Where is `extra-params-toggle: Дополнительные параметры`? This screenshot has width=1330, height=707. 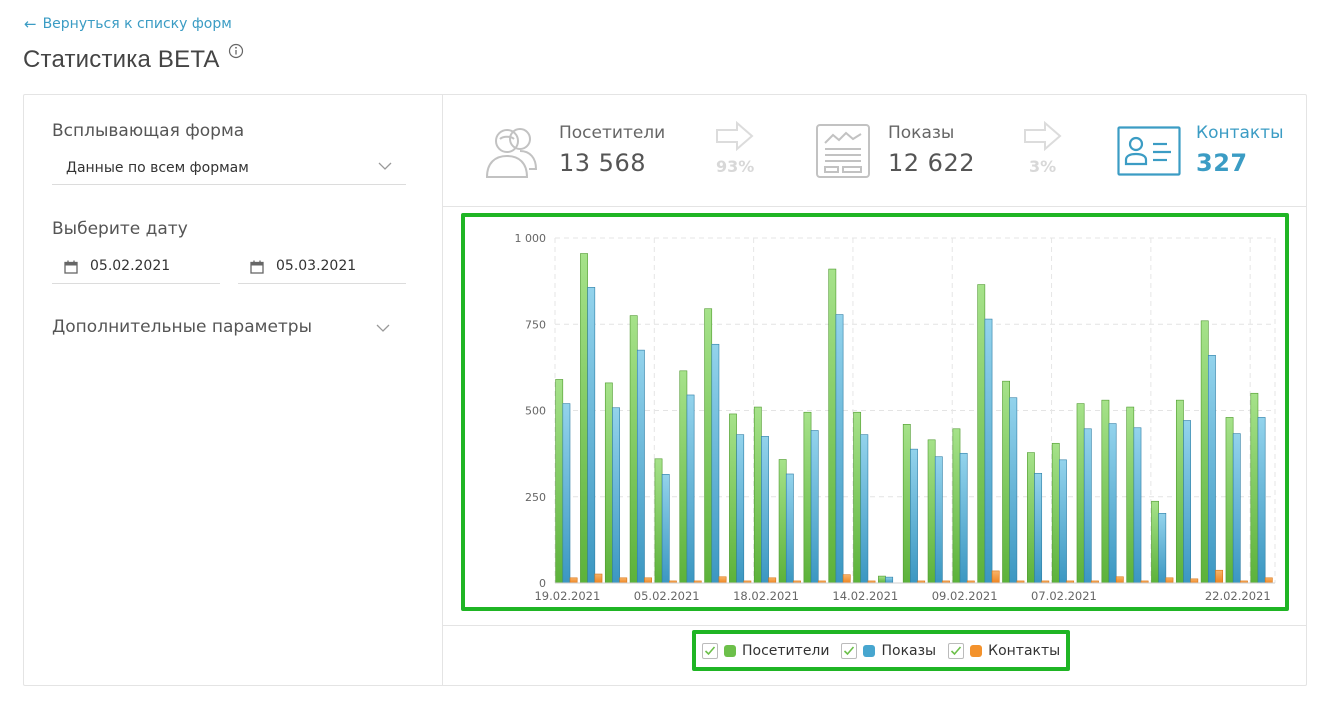
extra-params-toggle: Дополнительные параметры is located at coordinates (182, 327).